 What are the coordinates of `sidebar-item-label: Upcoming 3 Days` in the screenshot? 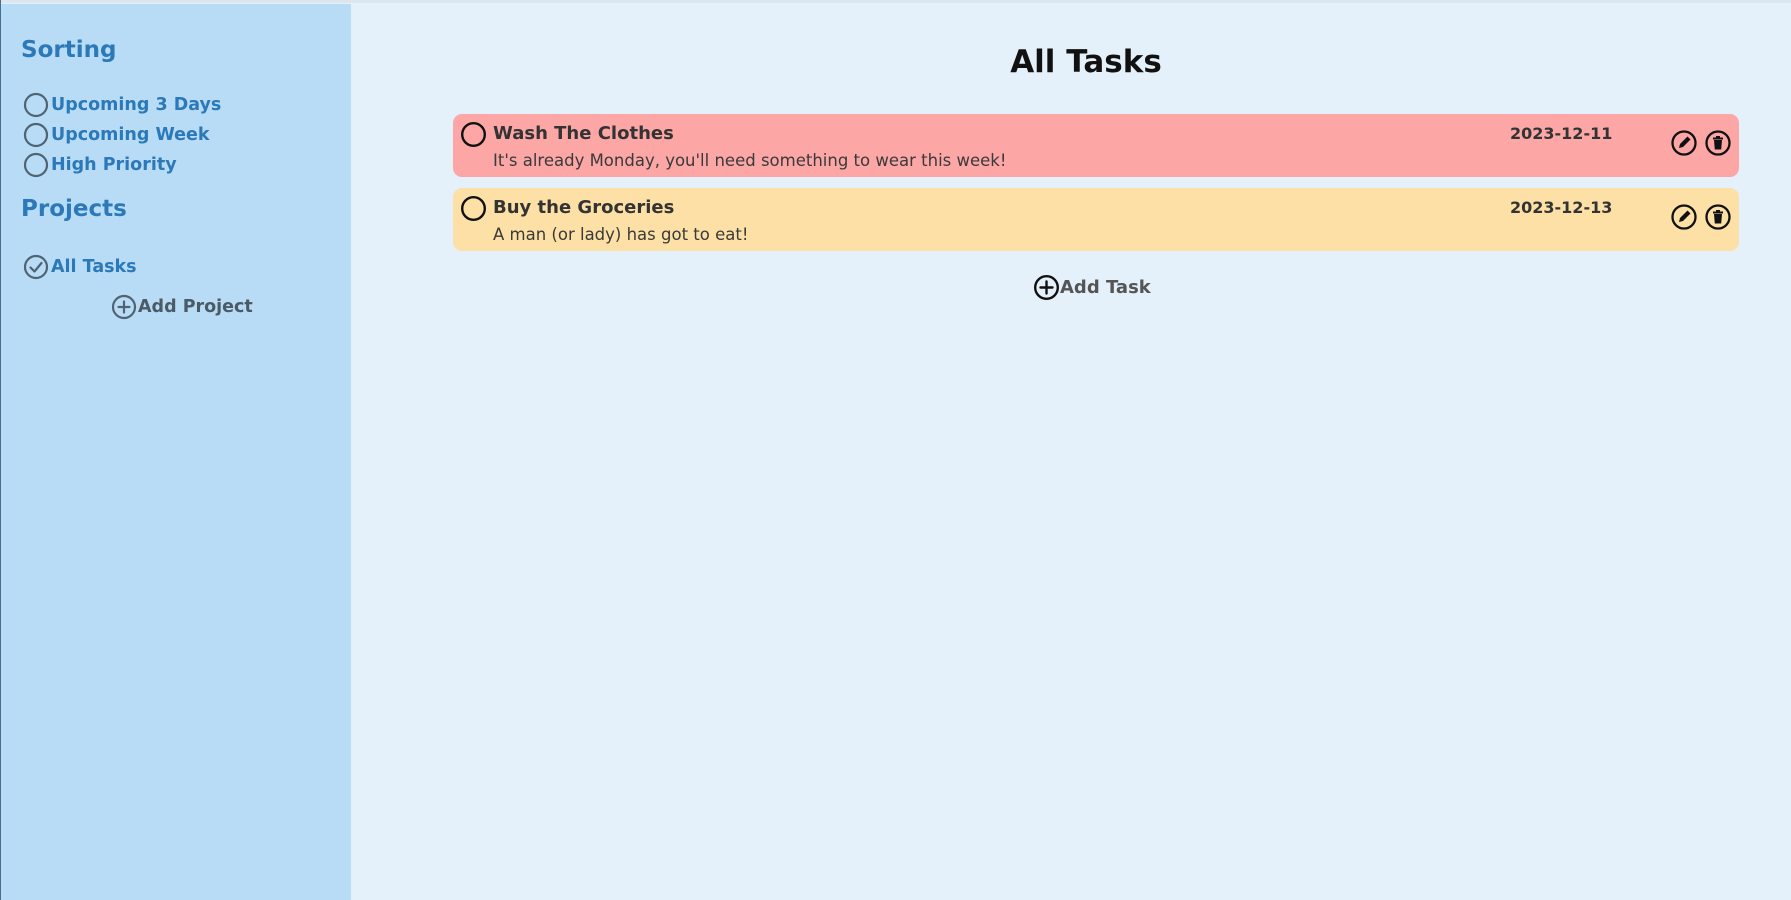 It's located at (136, 105).